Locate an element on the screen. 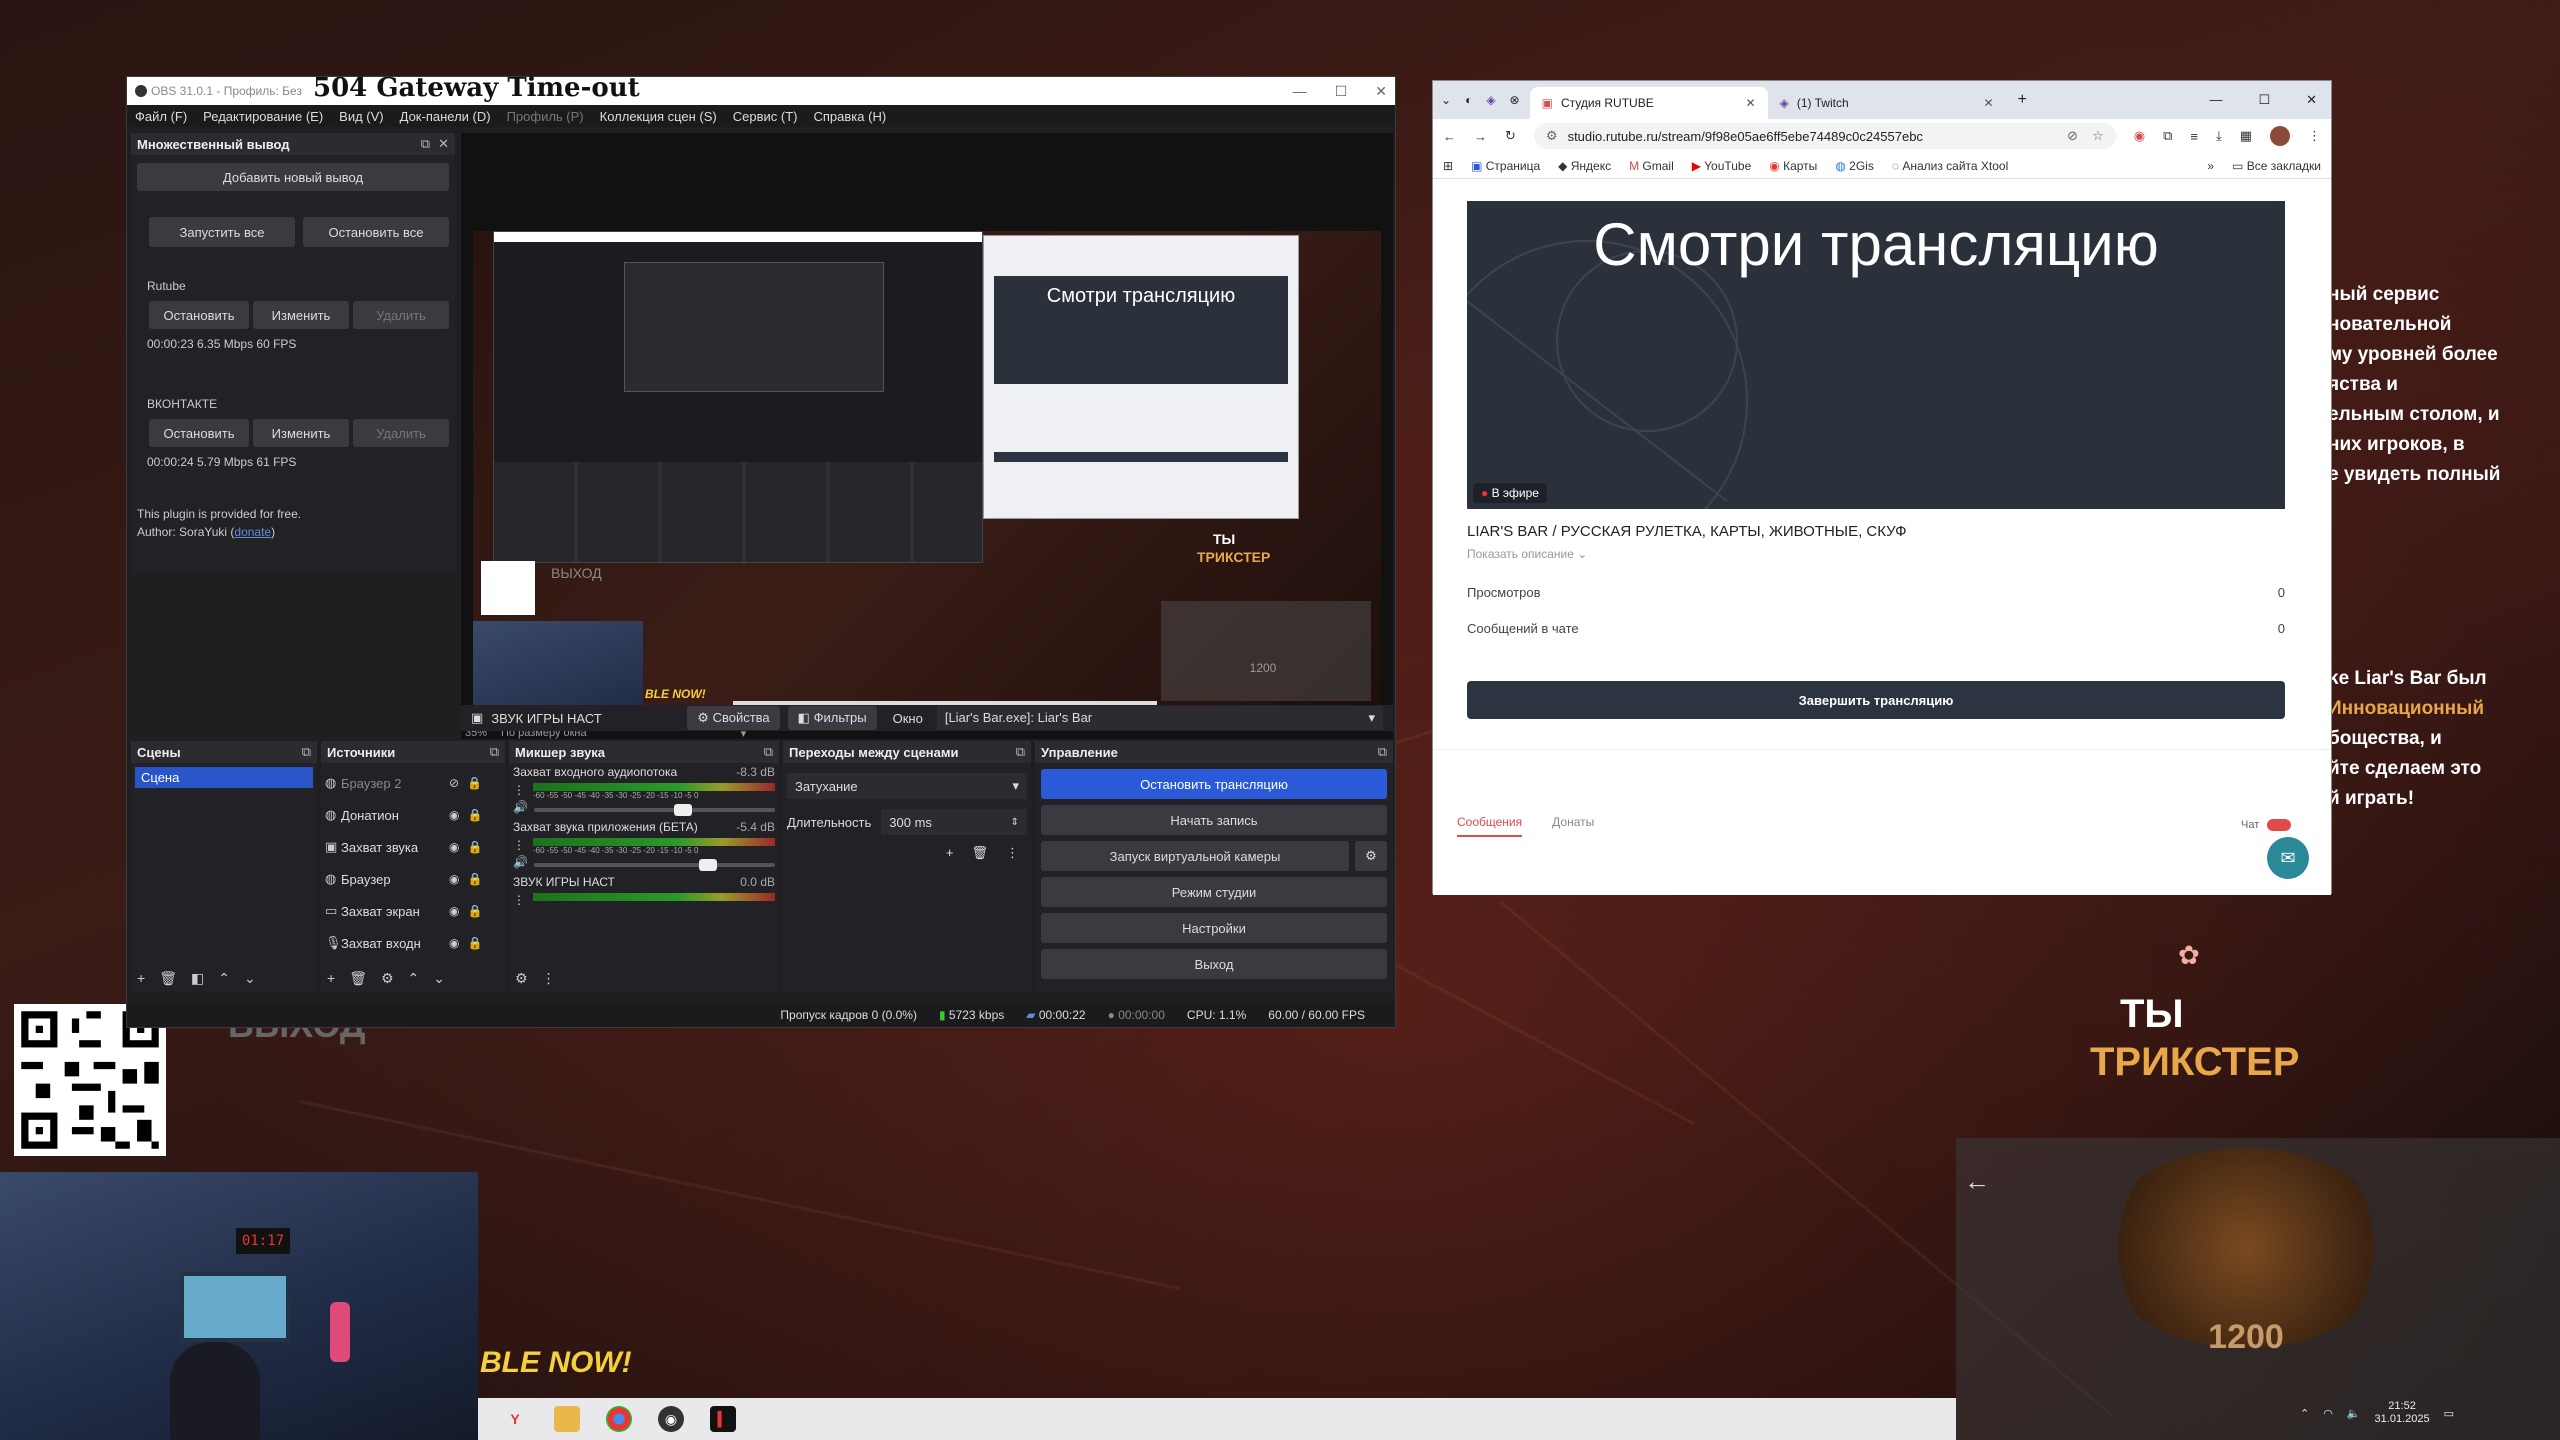 The image size is (2560, 1440). rutube-stop-button: Остановить is located at coordinates (199, 315).